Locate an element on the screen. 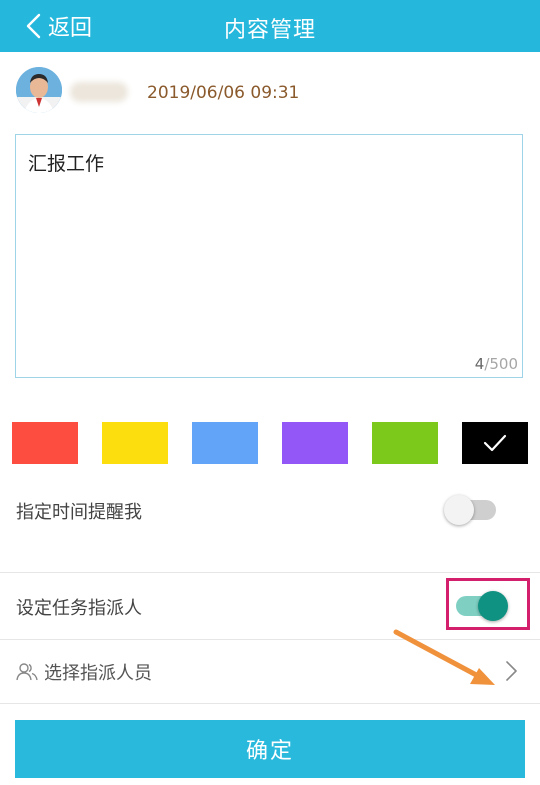 This screenshot has height=785, width=540. color-picker is located at coordinates (270, 443).